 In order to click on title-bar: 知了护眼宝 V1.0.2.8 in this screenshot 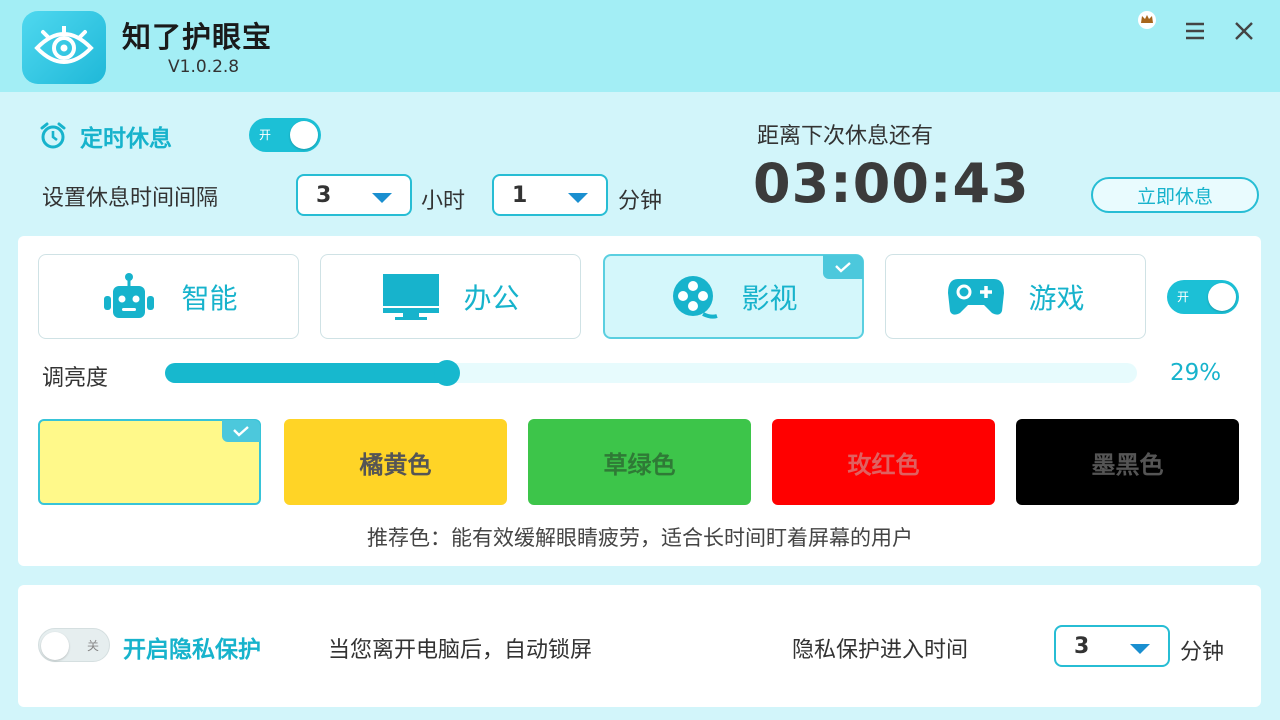, I will do `click(640, 46)`.